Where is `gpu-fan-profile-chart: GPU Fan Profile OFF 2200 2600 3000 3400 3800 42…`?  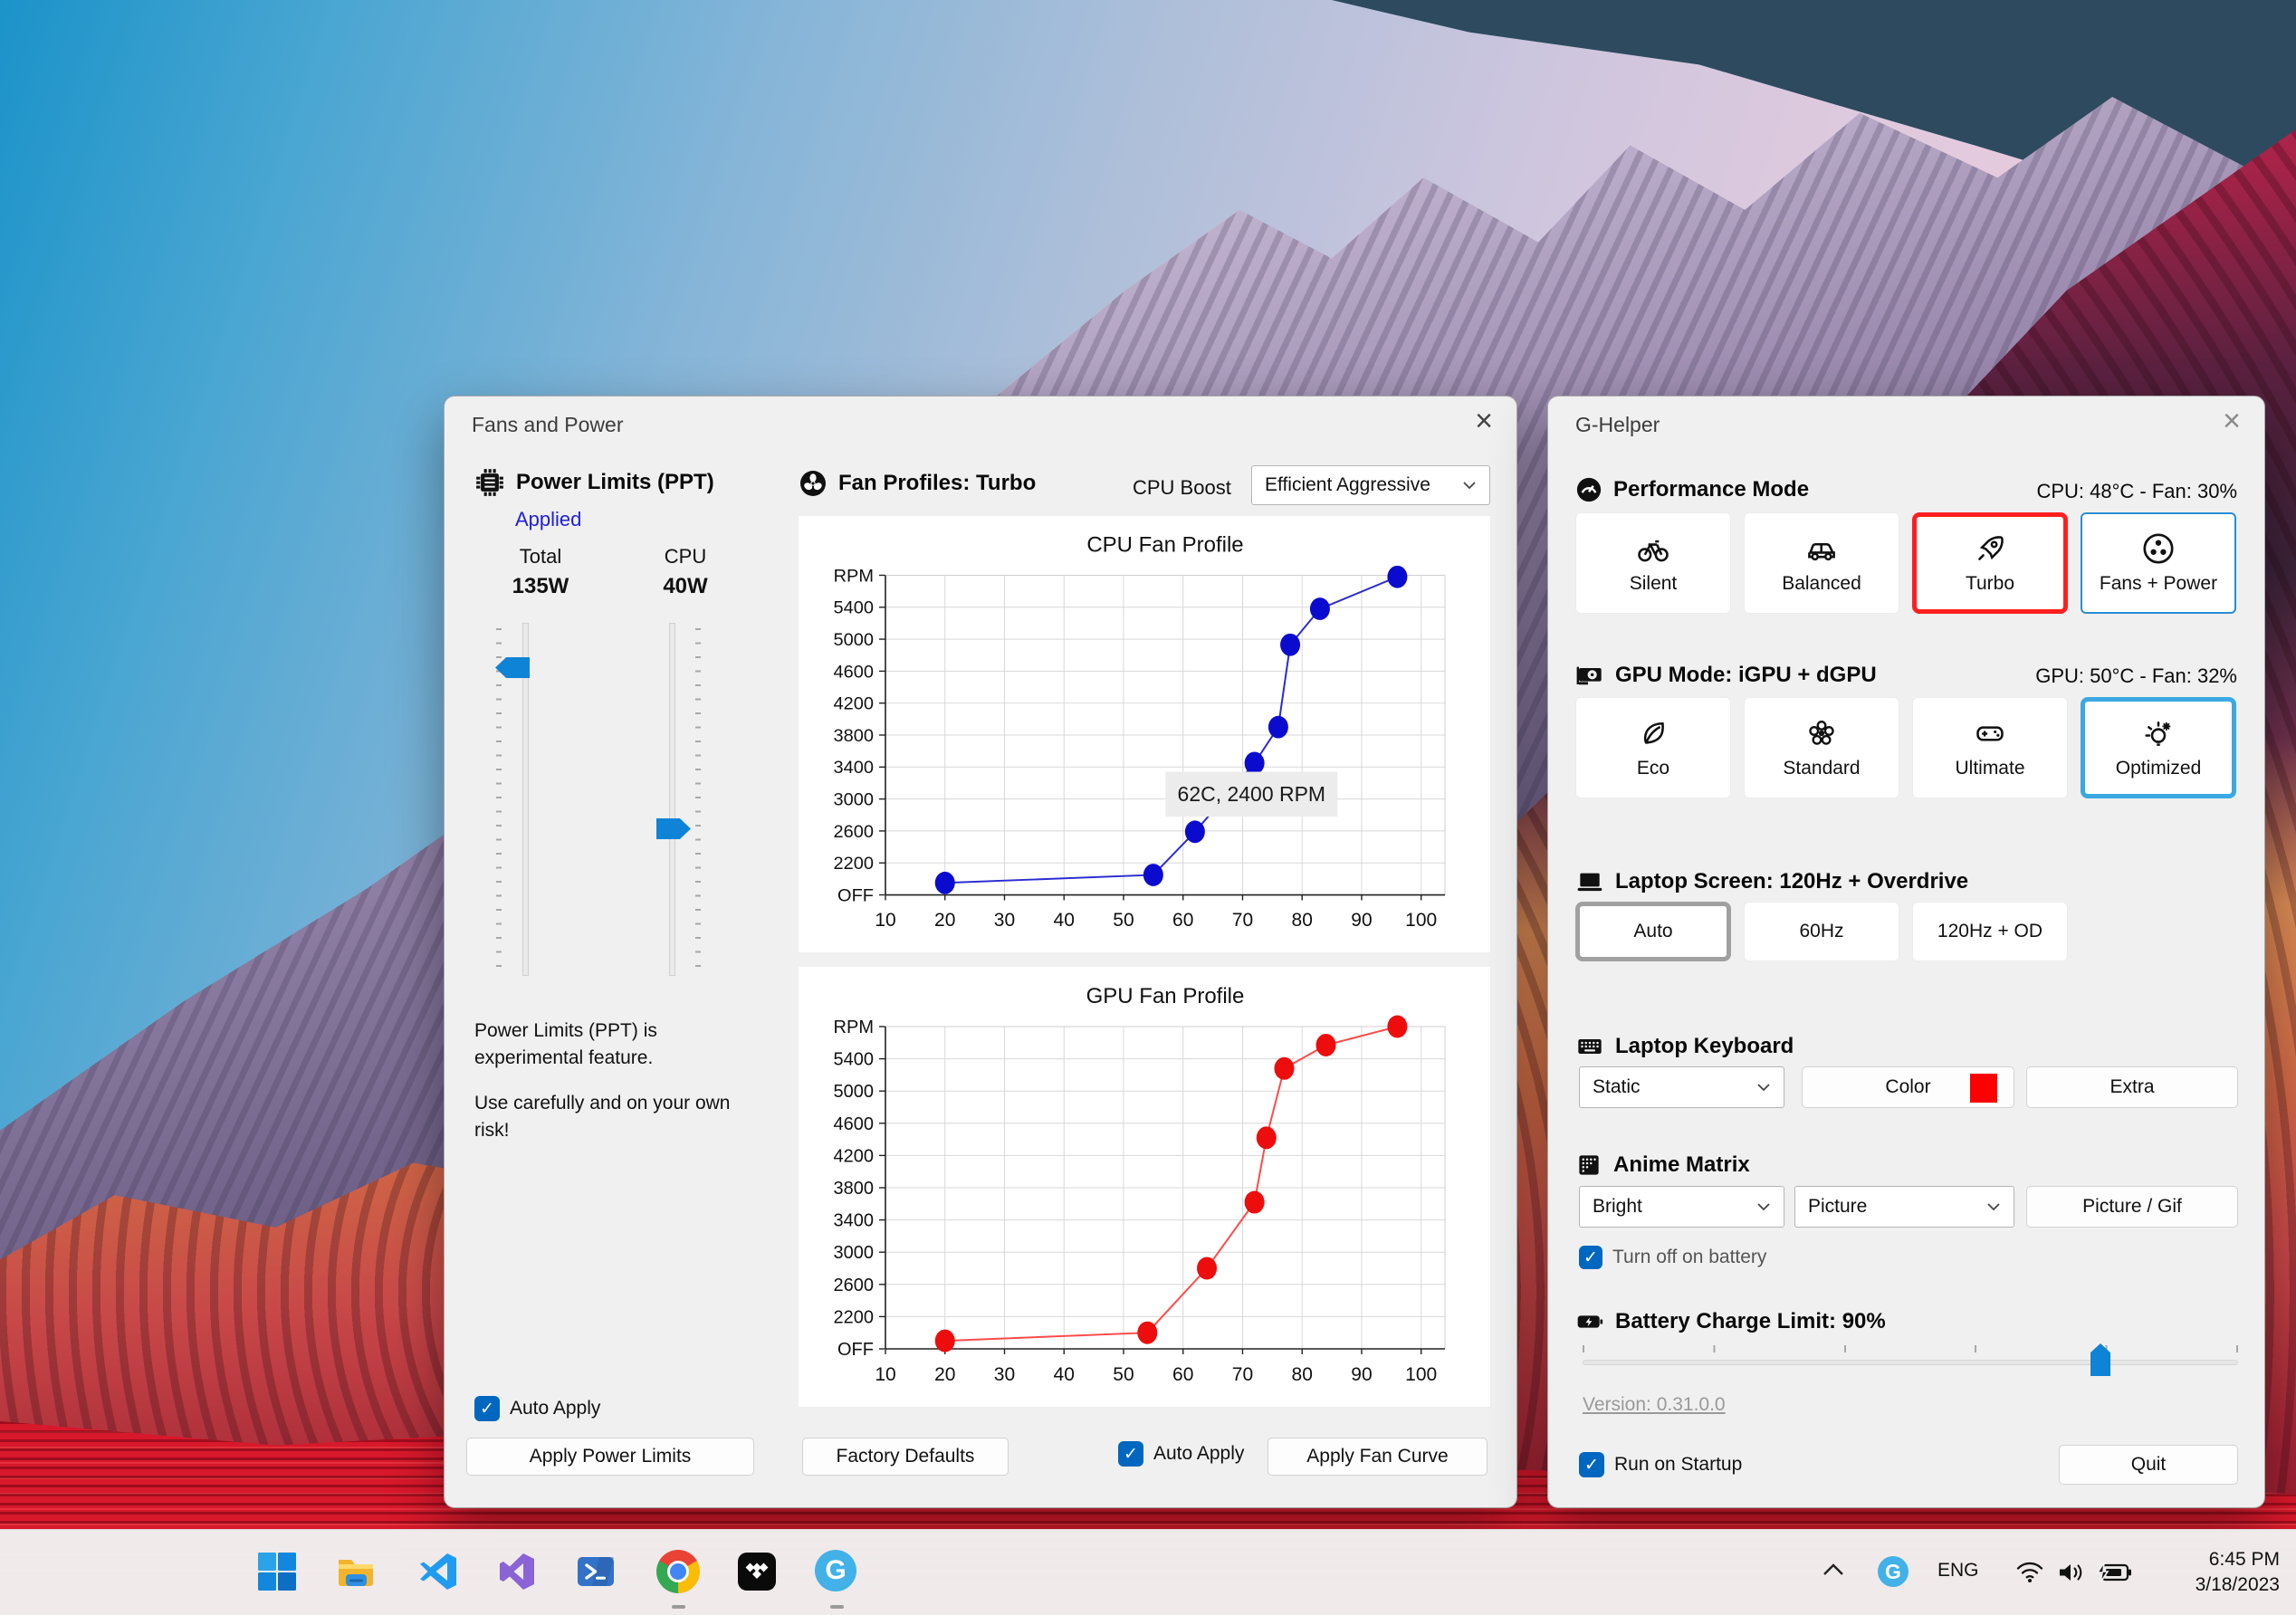 gpu-fan-profile-chart: GPU Fan Profile OFF 2200 2600 3000 3400 3800 42… is located at coordinates (1145, 1187).